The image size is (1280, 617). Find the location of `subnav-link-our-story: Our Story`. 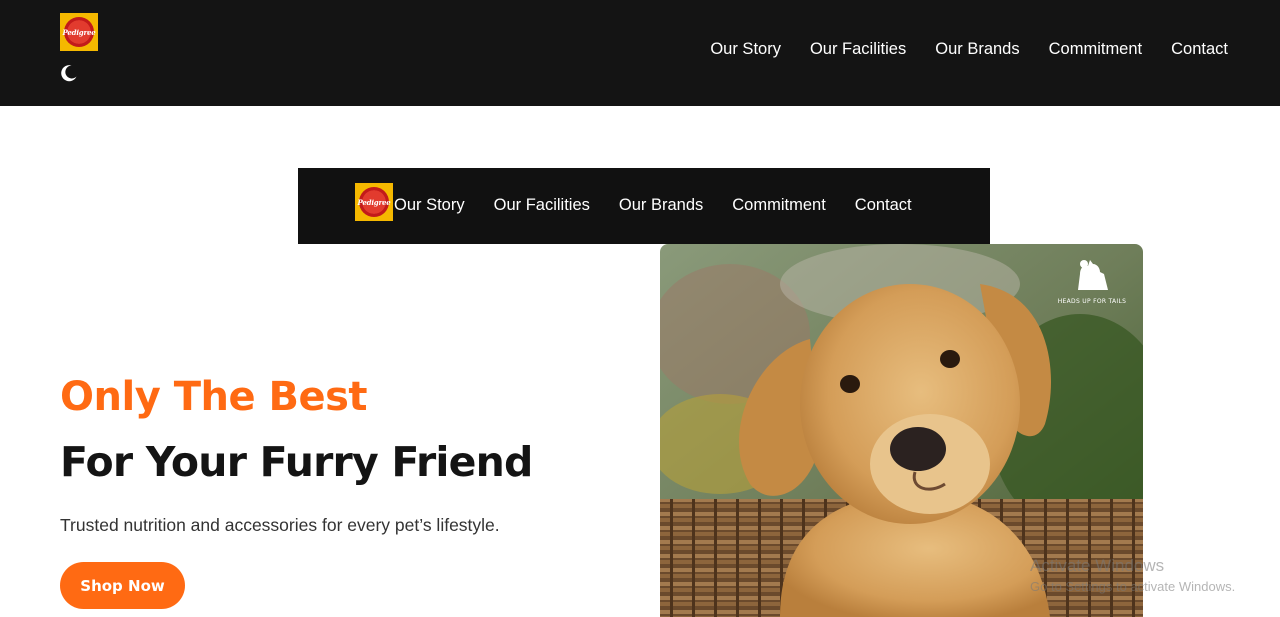

subnav-link-our-story: Our Story is located at coordinates (429, 205).